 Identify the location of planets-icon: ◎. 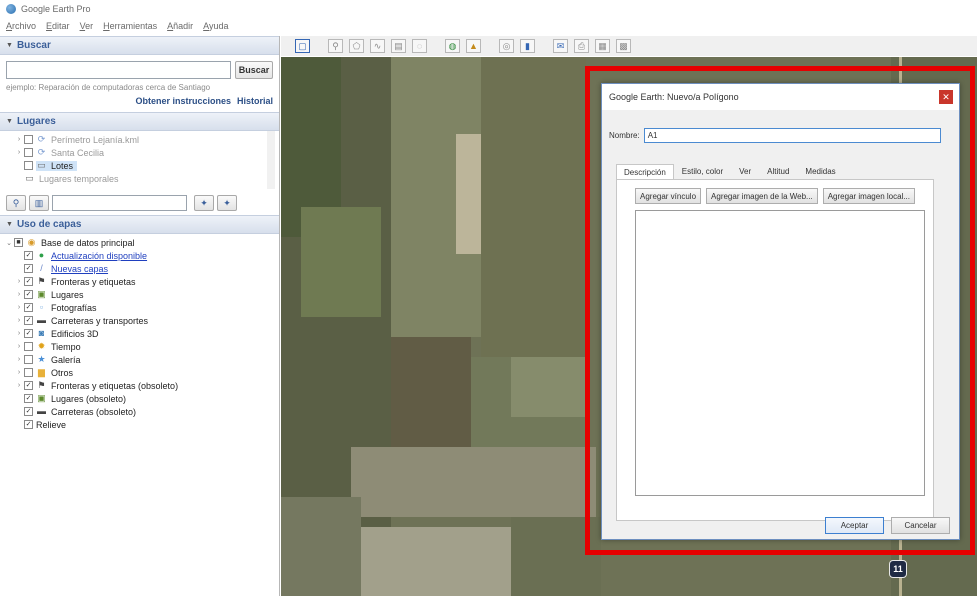
(506, 46).